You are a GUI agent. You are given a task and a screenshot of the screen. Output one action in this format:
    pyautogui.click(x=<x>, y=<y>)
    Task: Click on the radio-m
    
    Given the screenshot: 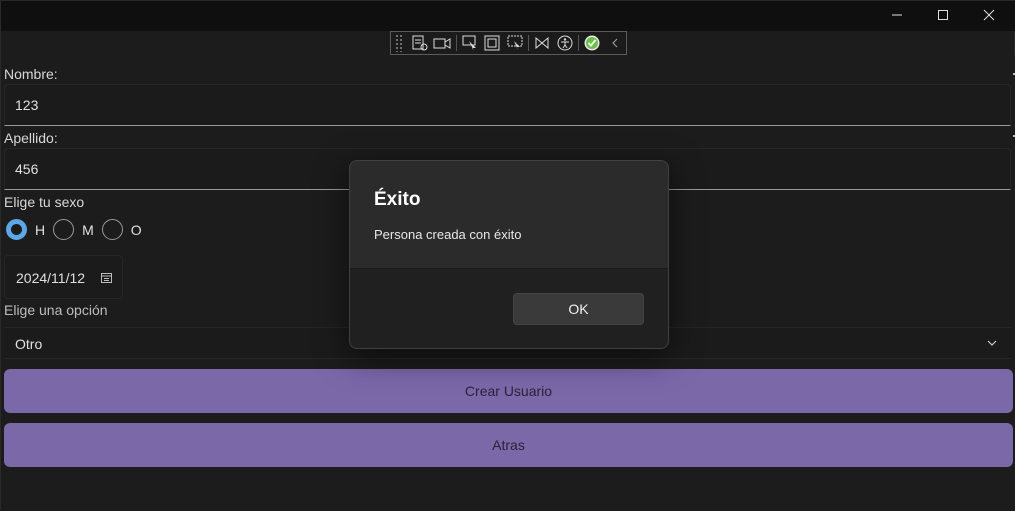 What is the action you would take?
    pyautogui.click(x=64, y=229)
    